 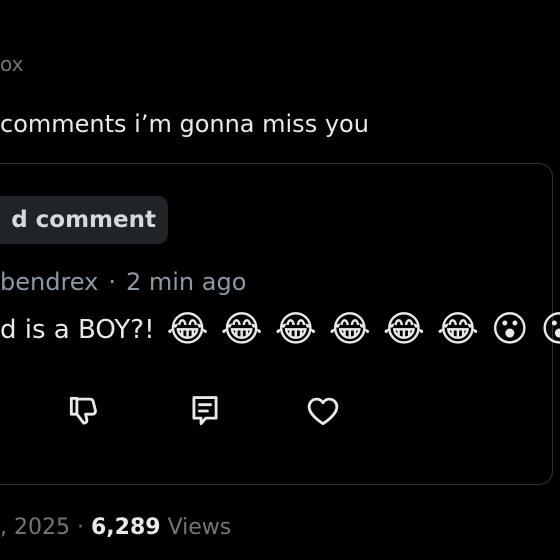 I want to click on comment-author: bendrex, so click(x=49, y=282).